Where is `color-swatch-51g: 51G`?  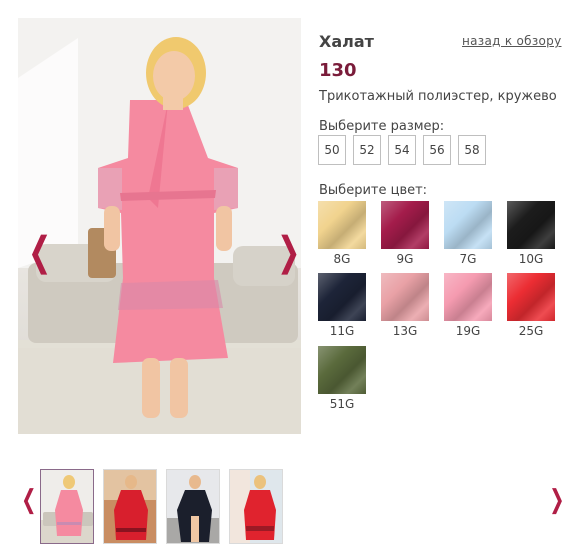
color-swatch-51g: 51G is located at coordinates (342, 378).